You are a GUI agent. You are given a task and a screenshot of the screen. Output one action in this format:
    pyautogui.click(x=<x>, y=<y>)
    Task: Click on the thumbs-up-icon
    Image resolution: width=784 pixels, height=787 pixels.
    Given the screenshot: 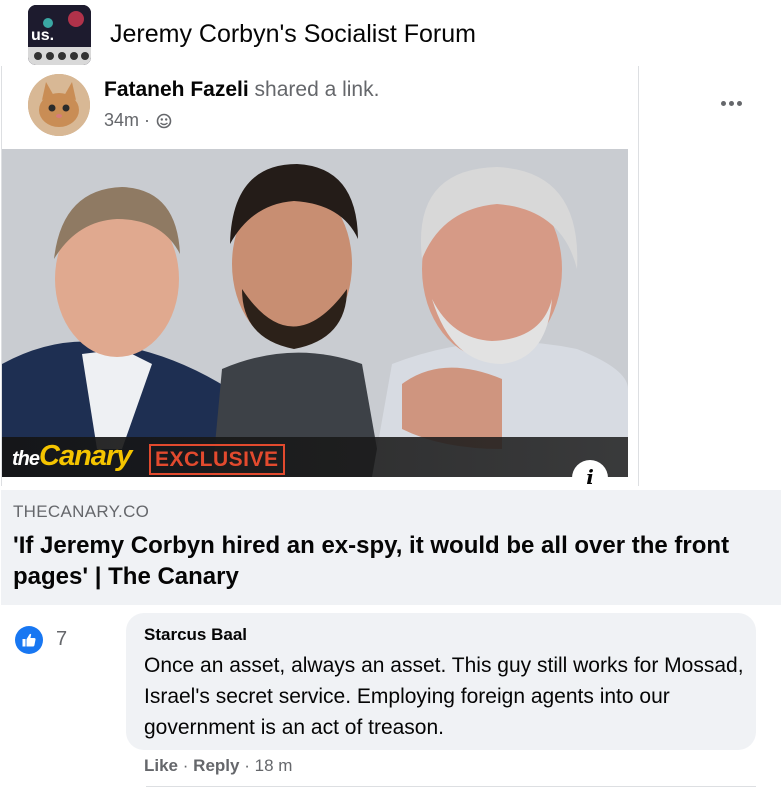 What is the action you would take?
    pyautogui.click(x=29, y=640)
    